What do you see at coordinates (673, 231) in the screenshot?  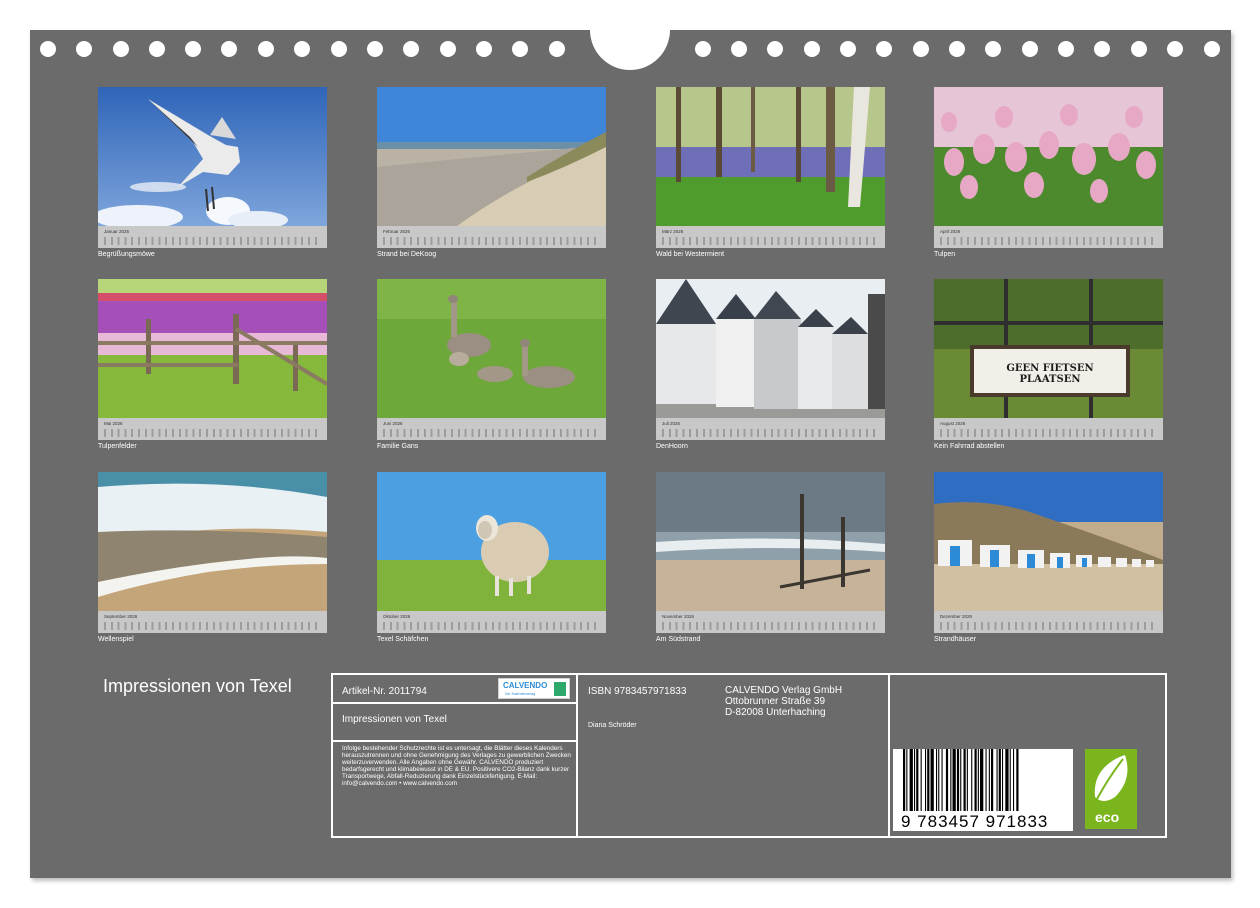 I see `month-label: März 2026` at bounding box center [673, 231].